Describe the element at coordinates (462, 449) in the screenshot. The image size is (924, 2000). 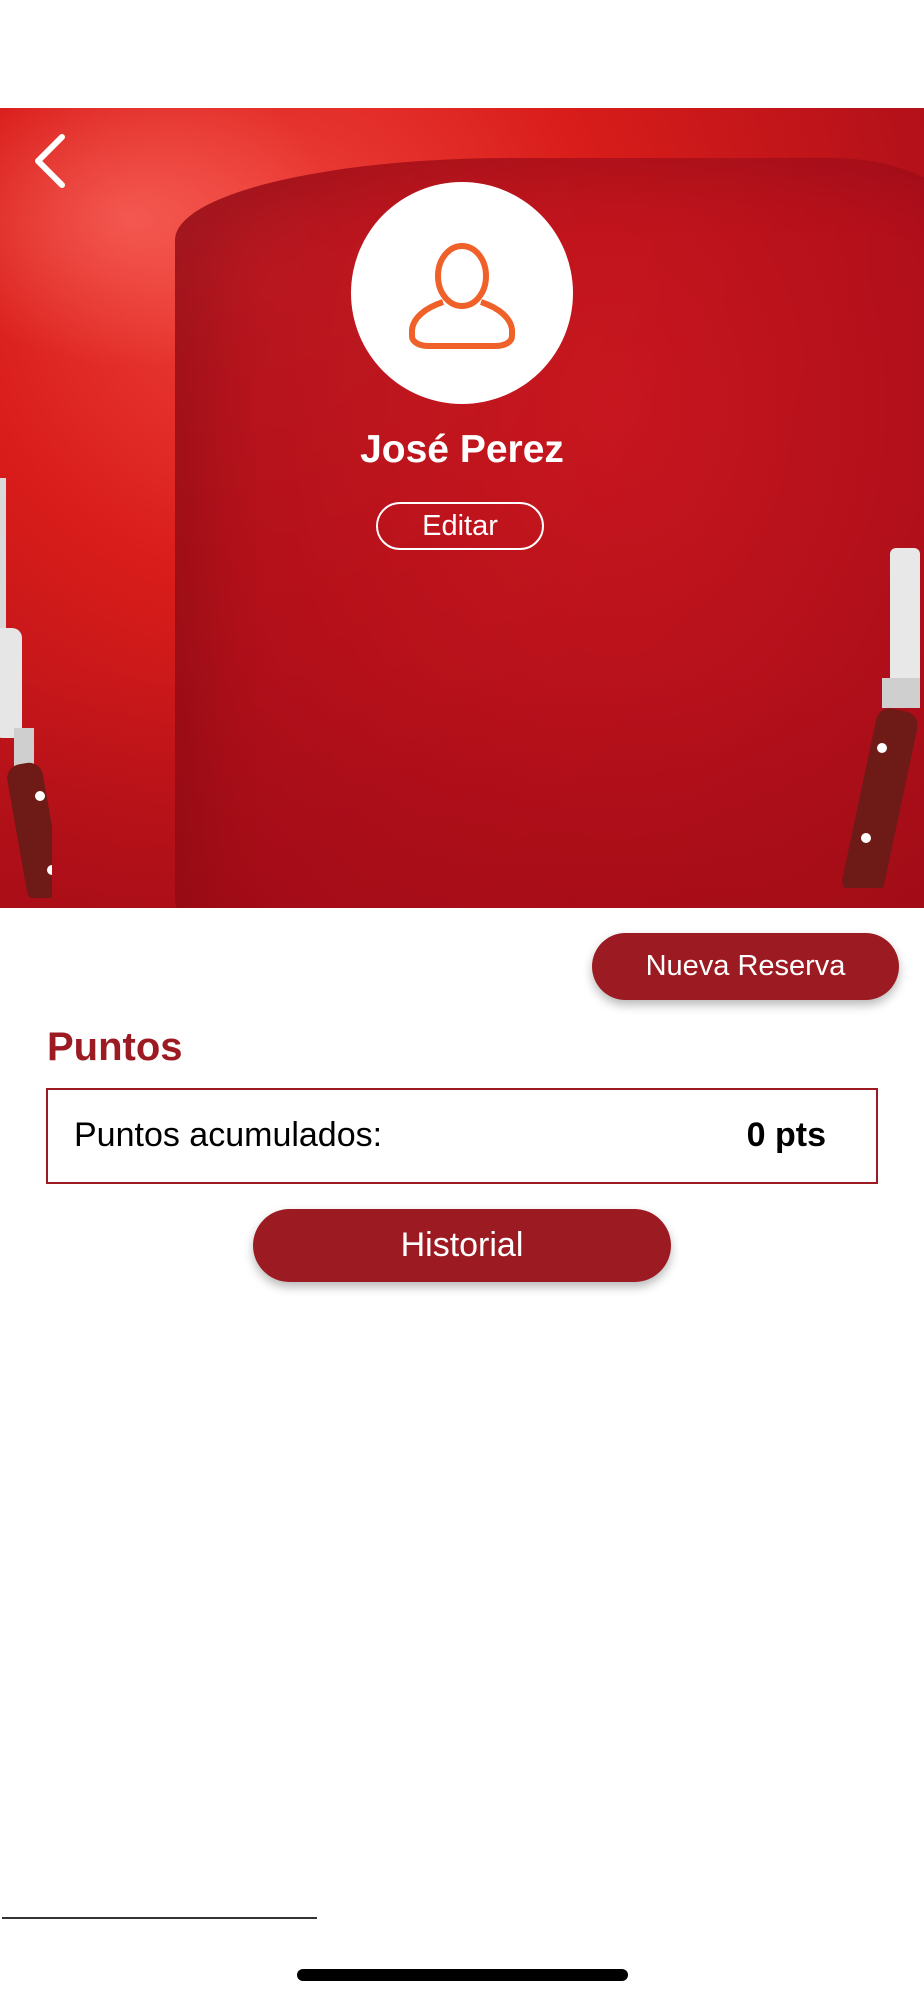
I see `user-name: José Perez` at that location.